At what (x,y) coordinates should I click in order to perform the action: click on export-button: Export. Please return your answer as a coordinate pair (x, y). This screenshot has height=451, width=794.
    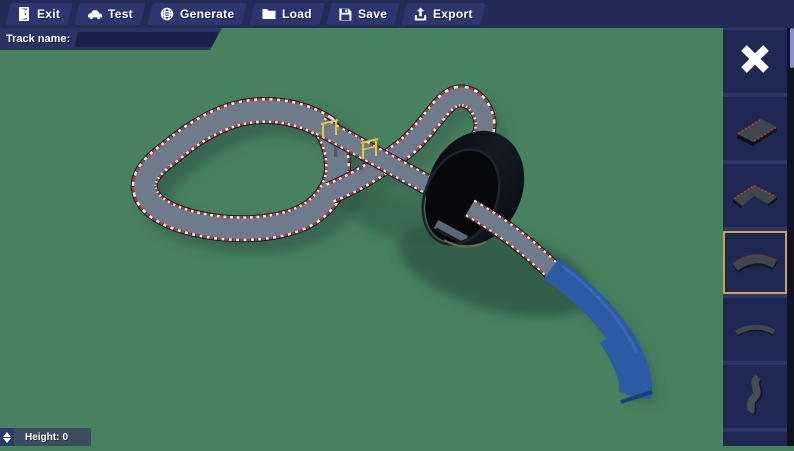
    Looking at the image, I should click on (443, 14).